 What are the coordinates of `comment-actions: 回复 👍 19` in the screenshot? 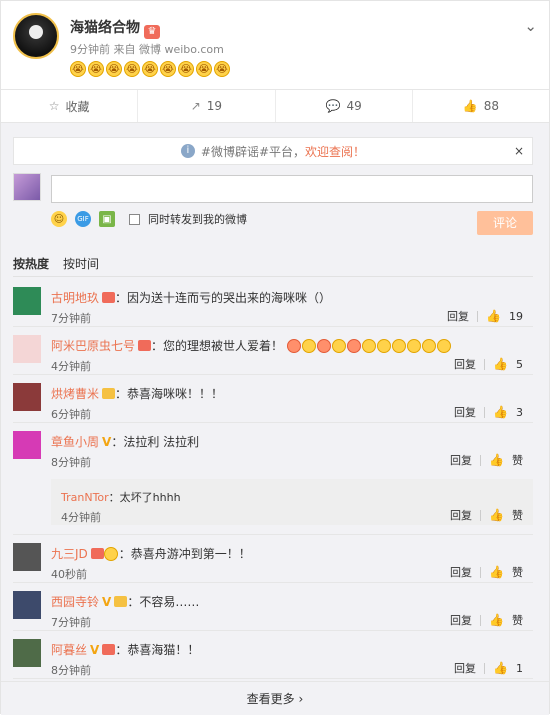 It's located at (485, 316).